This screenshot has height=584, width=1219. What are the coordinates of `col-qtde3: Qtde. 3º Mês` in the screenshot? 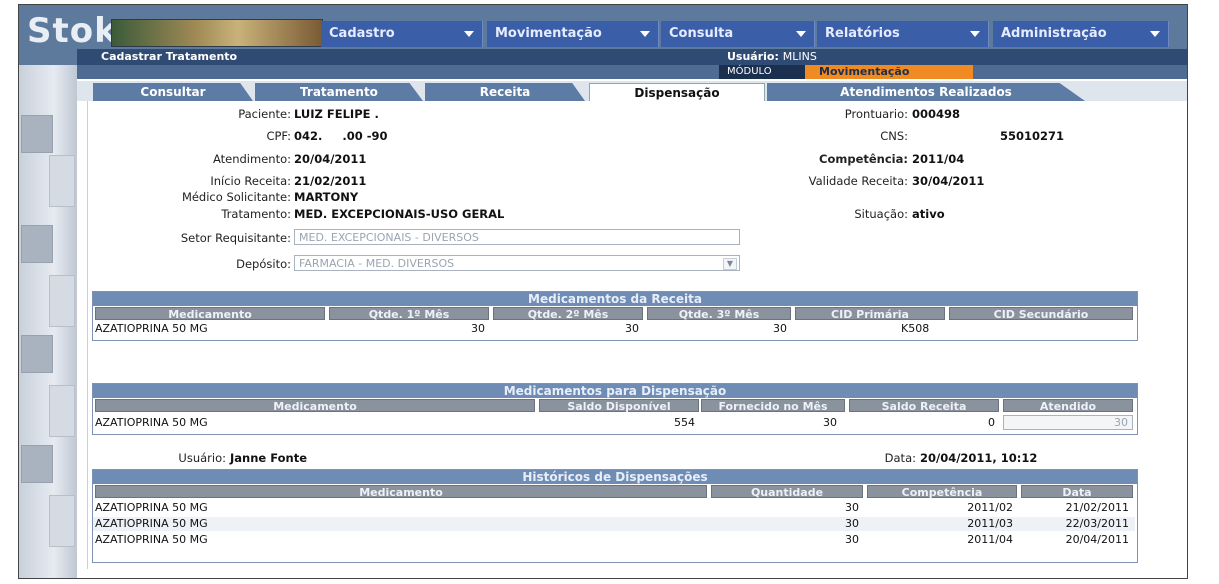 It's located at (719, 314).